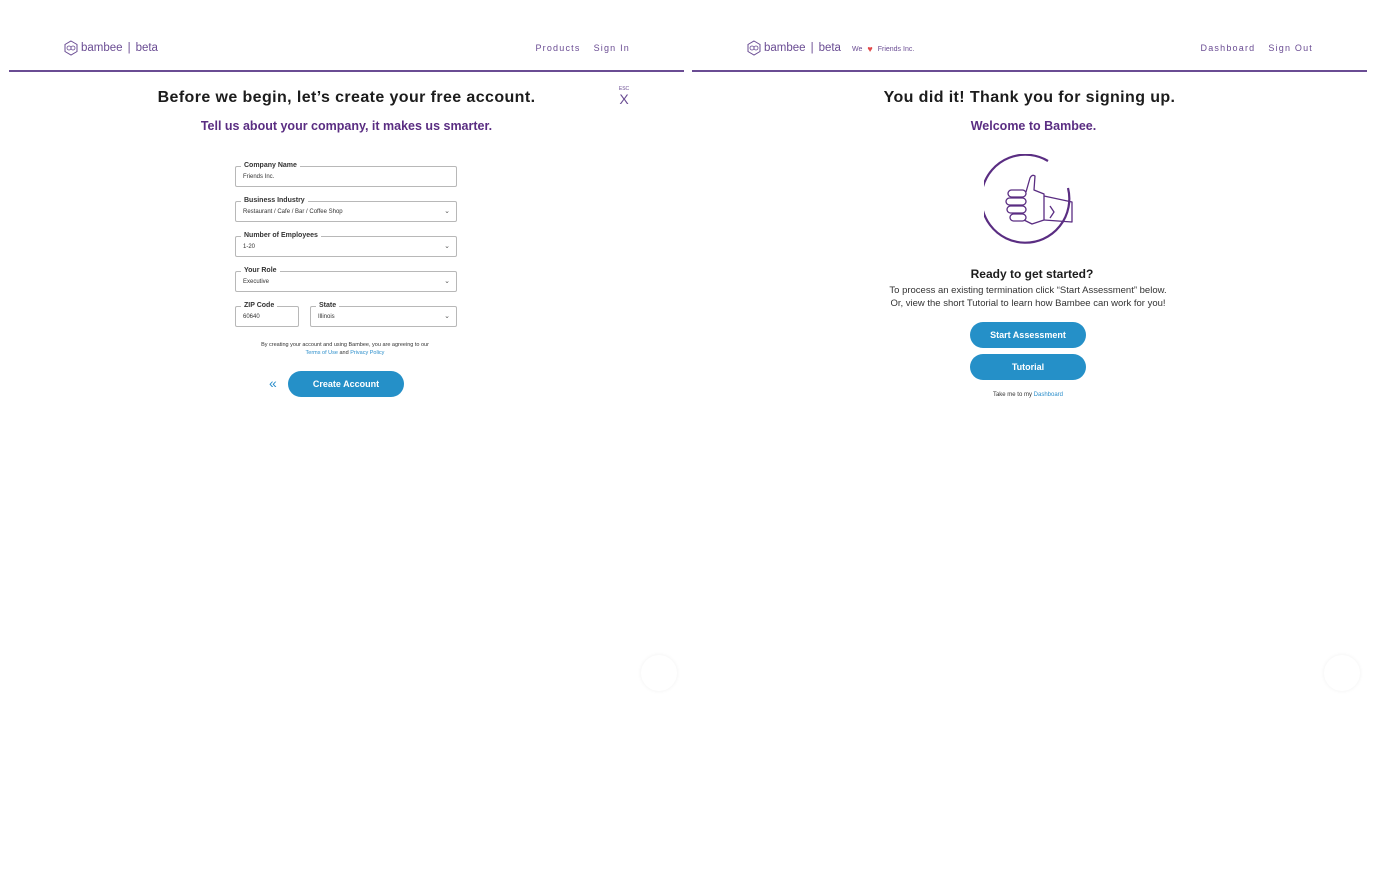  What do you see at coordinates (259, 305) in the screenshot?
I see `zip-code-label: ZIP Code` at bounding box center [259, 305].